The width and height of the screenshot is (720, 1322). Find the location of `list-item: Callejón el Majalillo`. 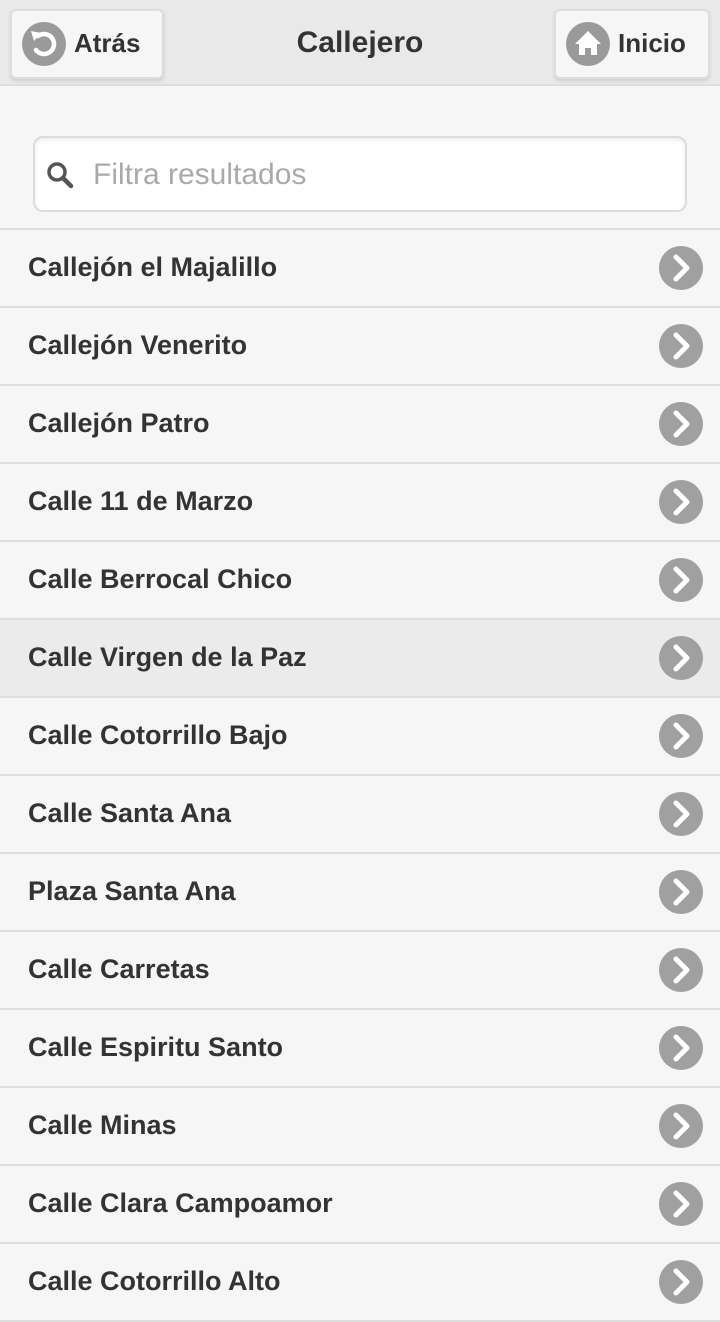

list-item: Callejón el Majalillo is located at coordinates (360, 269).